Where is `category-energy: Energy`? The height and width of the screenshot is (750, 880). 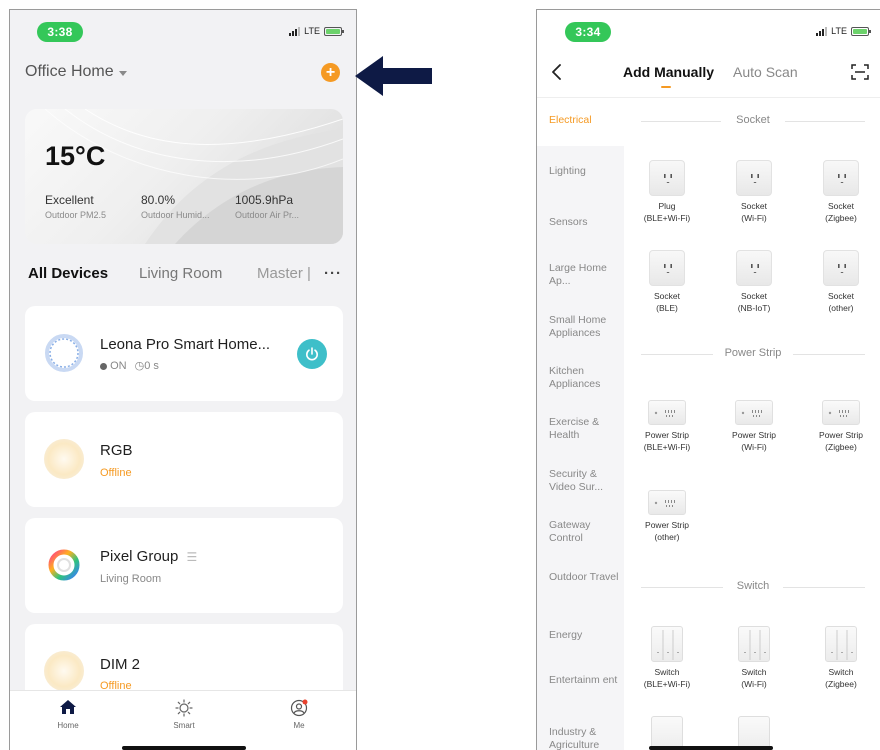 category-energy: Energy is located at coordinates (585, 635).